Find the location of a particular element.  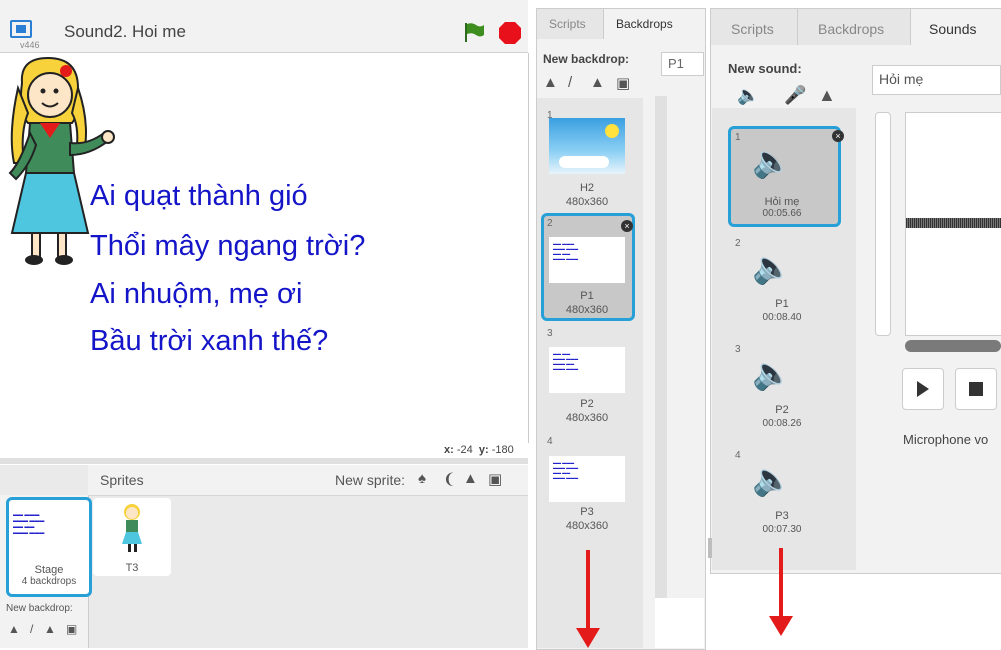

x-label: x: is located at coordinates (449, 450).